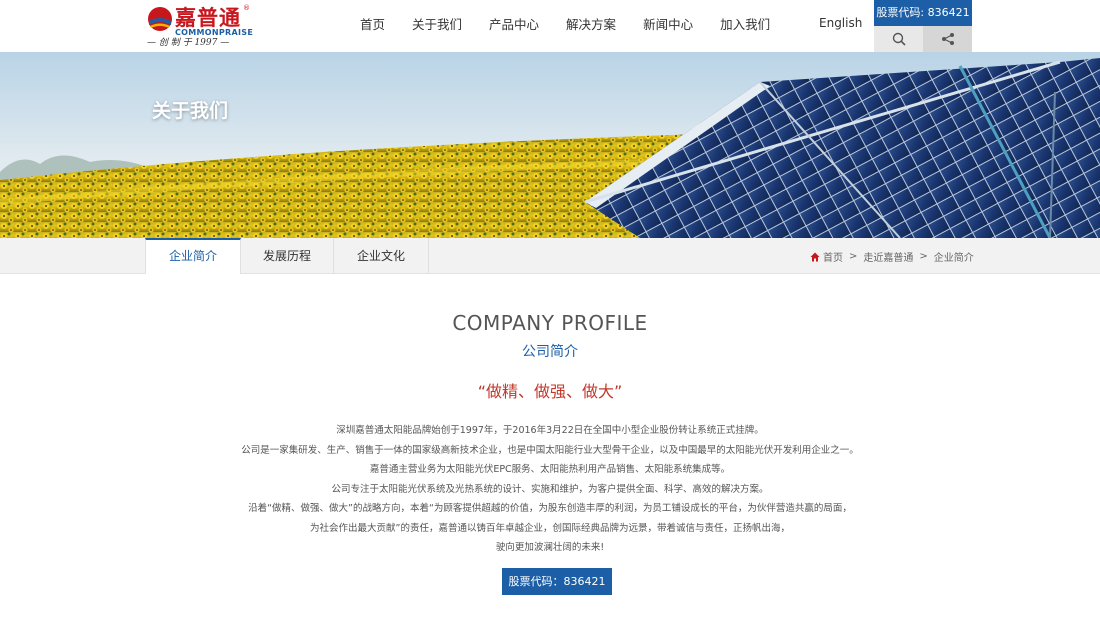 This screenshot has width=1100, height=618. Describe the element at coordinates (557, 581) in the screenshot. I see `stock-code-button: 股票代码：836421` at that location.